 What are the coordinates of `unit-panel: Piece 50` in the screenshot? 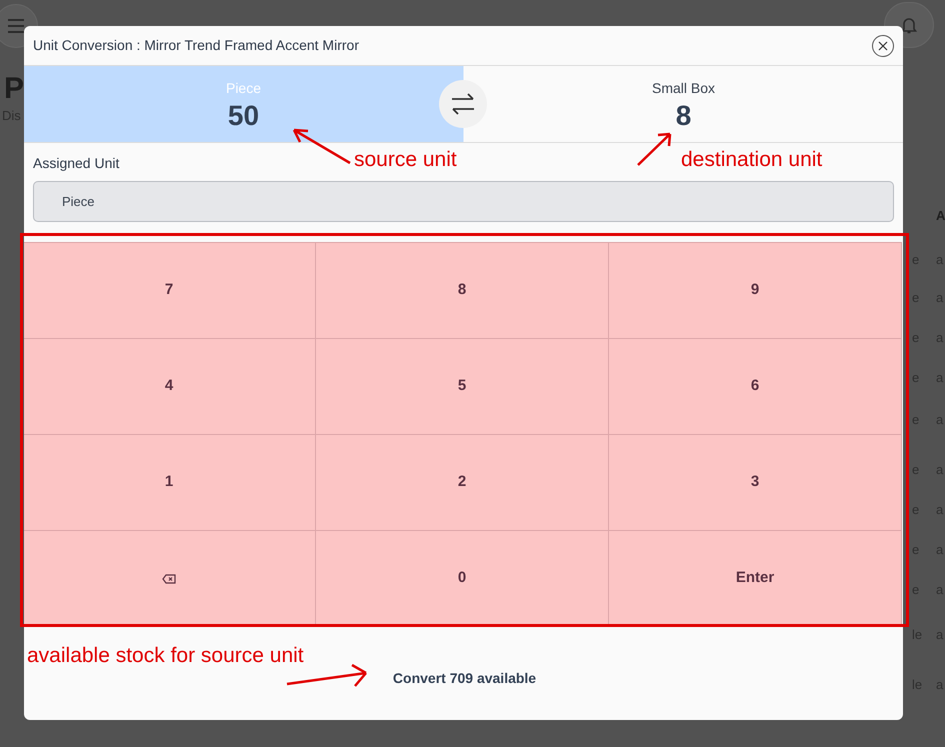 It's located at (231, 104).